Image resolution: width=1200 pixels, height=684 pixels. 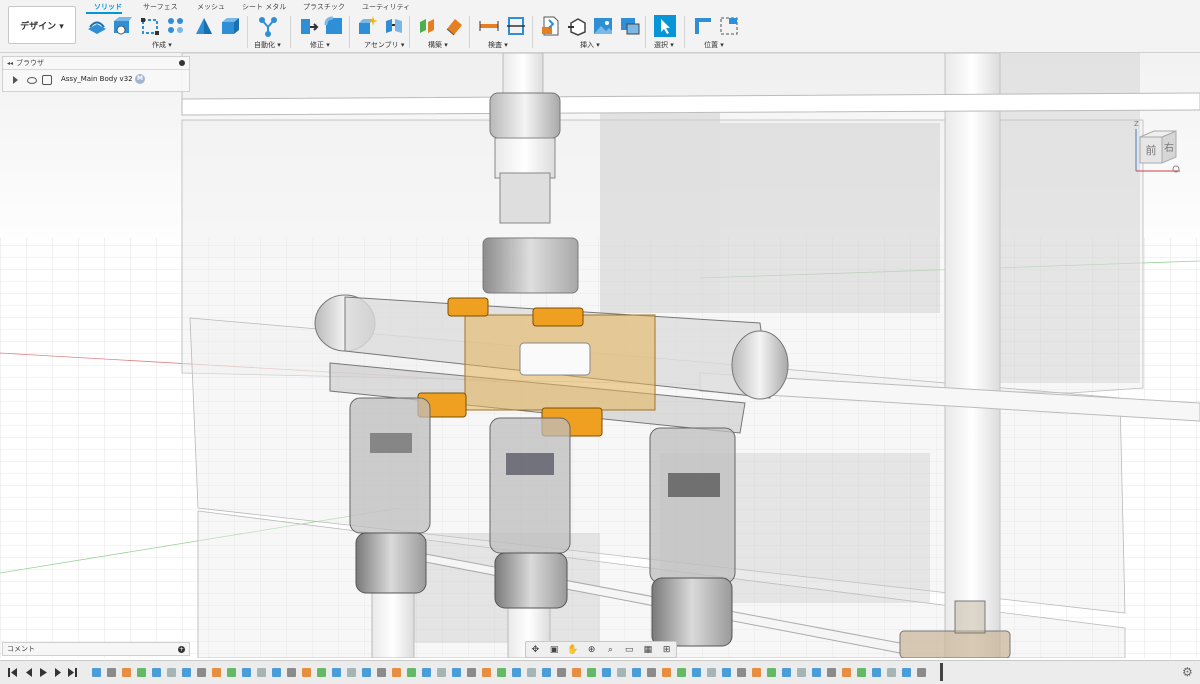 I want to click on capture-position-icon, so click(x=729, y=26).